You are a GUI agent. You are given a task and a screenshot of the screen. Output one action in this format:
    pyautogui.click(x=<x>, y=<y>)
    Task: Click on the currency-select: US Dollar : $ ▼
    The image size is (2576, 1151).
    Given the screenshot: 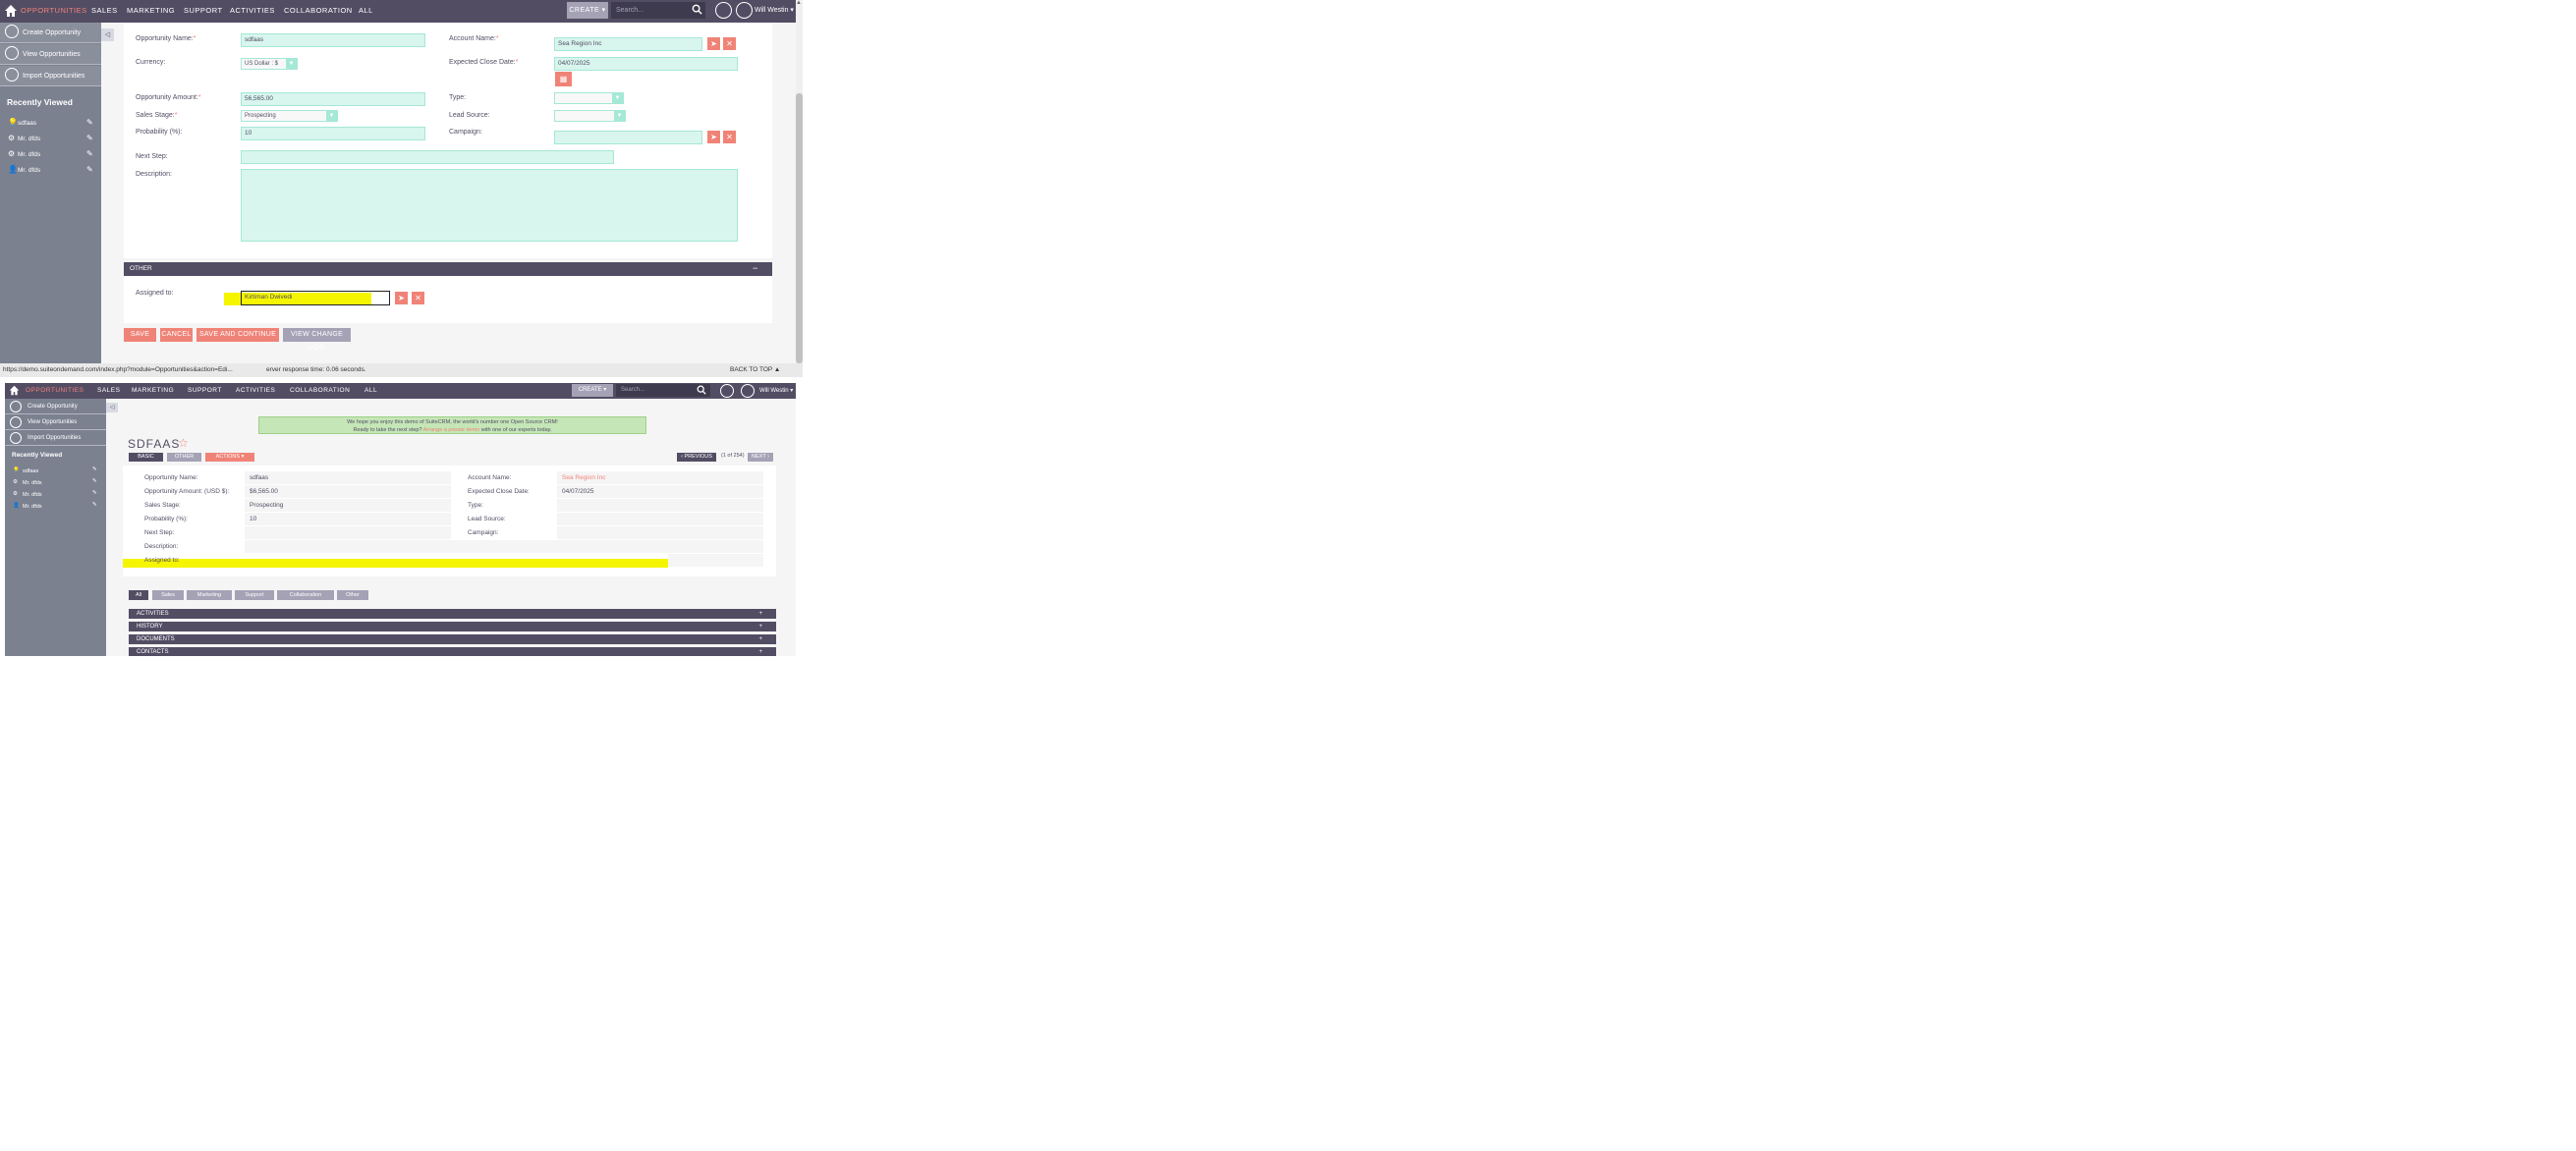 What is the action you would take?
    pyautogui.click(x=269, y=64)
    